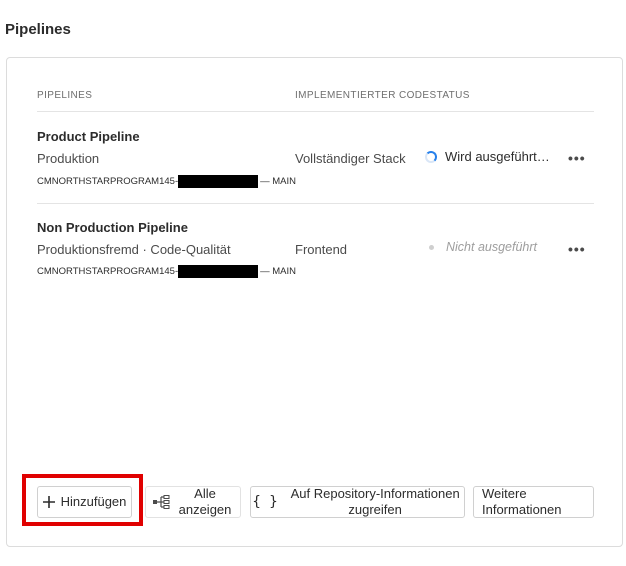 This screenshot has height=566, width=626. What do you see at coordinates (38, 29) in the screenshot?
I see `section-title: Pipelines` at bounding box center [38, 29].